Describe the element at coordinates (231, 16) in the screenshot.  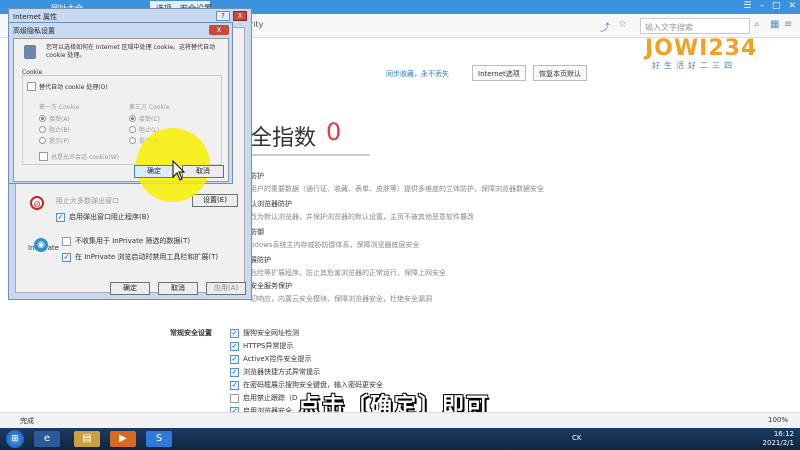
I see `dialog-controls: ? X` at that location.